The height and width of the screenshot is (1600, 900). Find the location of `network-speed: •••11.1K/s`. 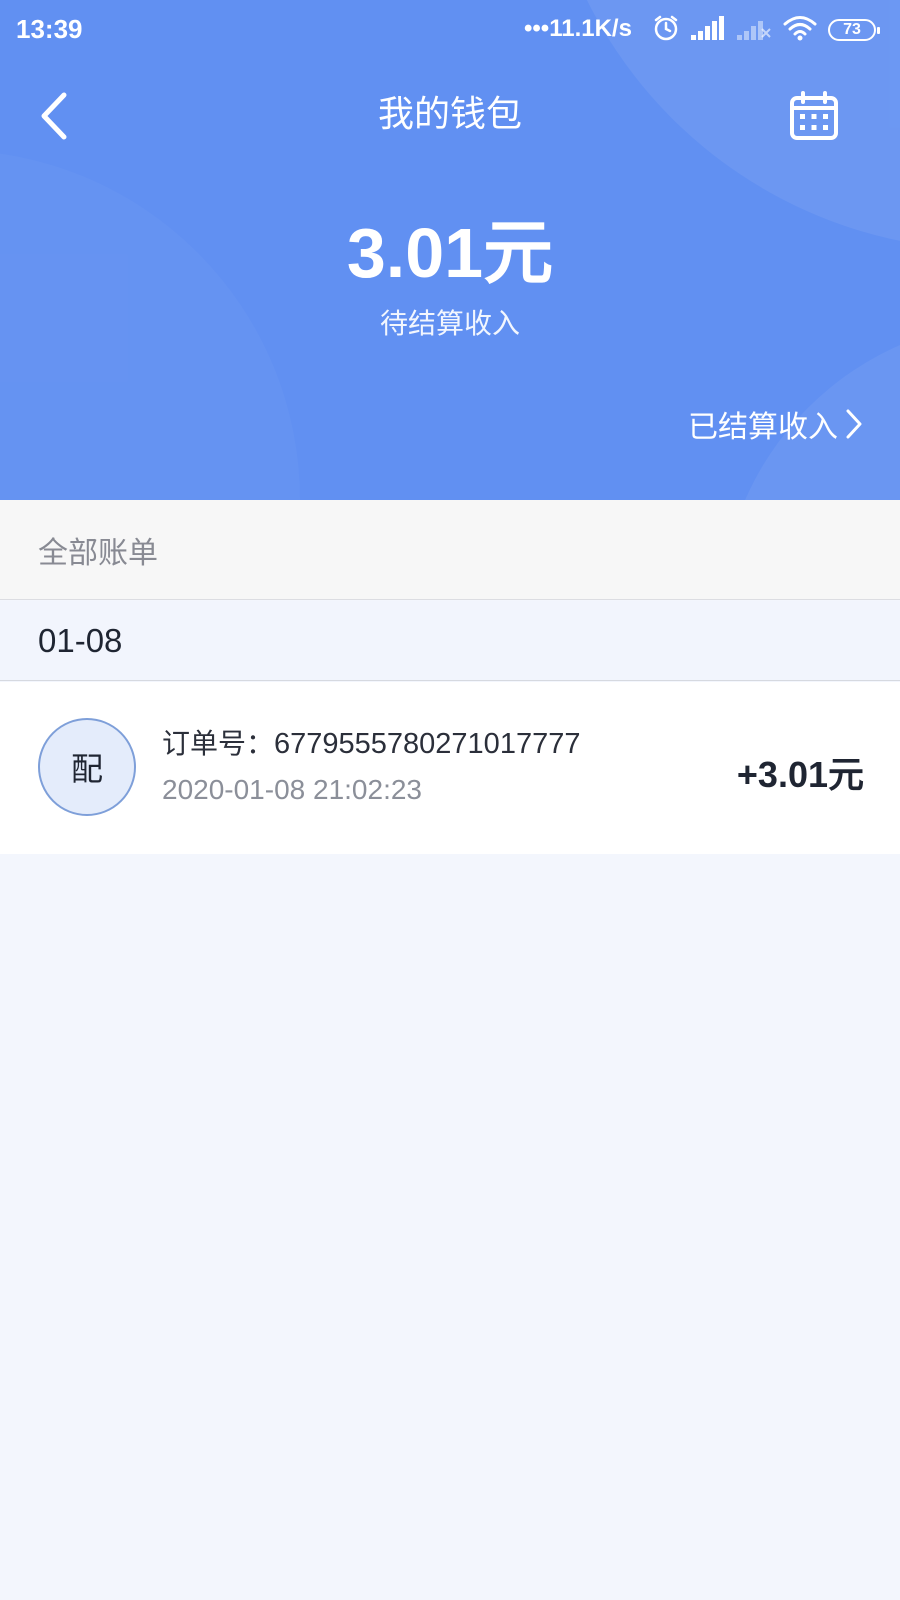

network-speed: •••11.1K/s is located at coordinates (578, 28).